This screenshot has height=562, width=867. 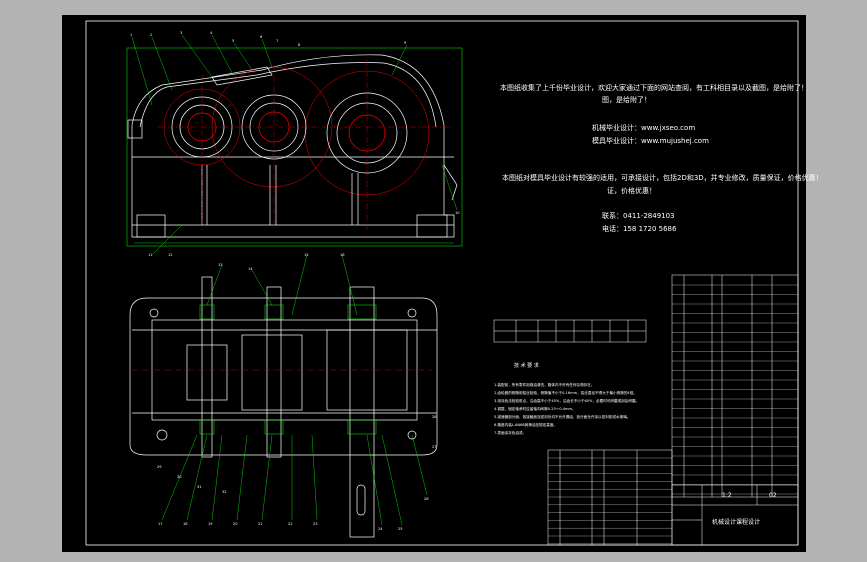 I want to click on callout-number: 13, so click(x=220, y=265).